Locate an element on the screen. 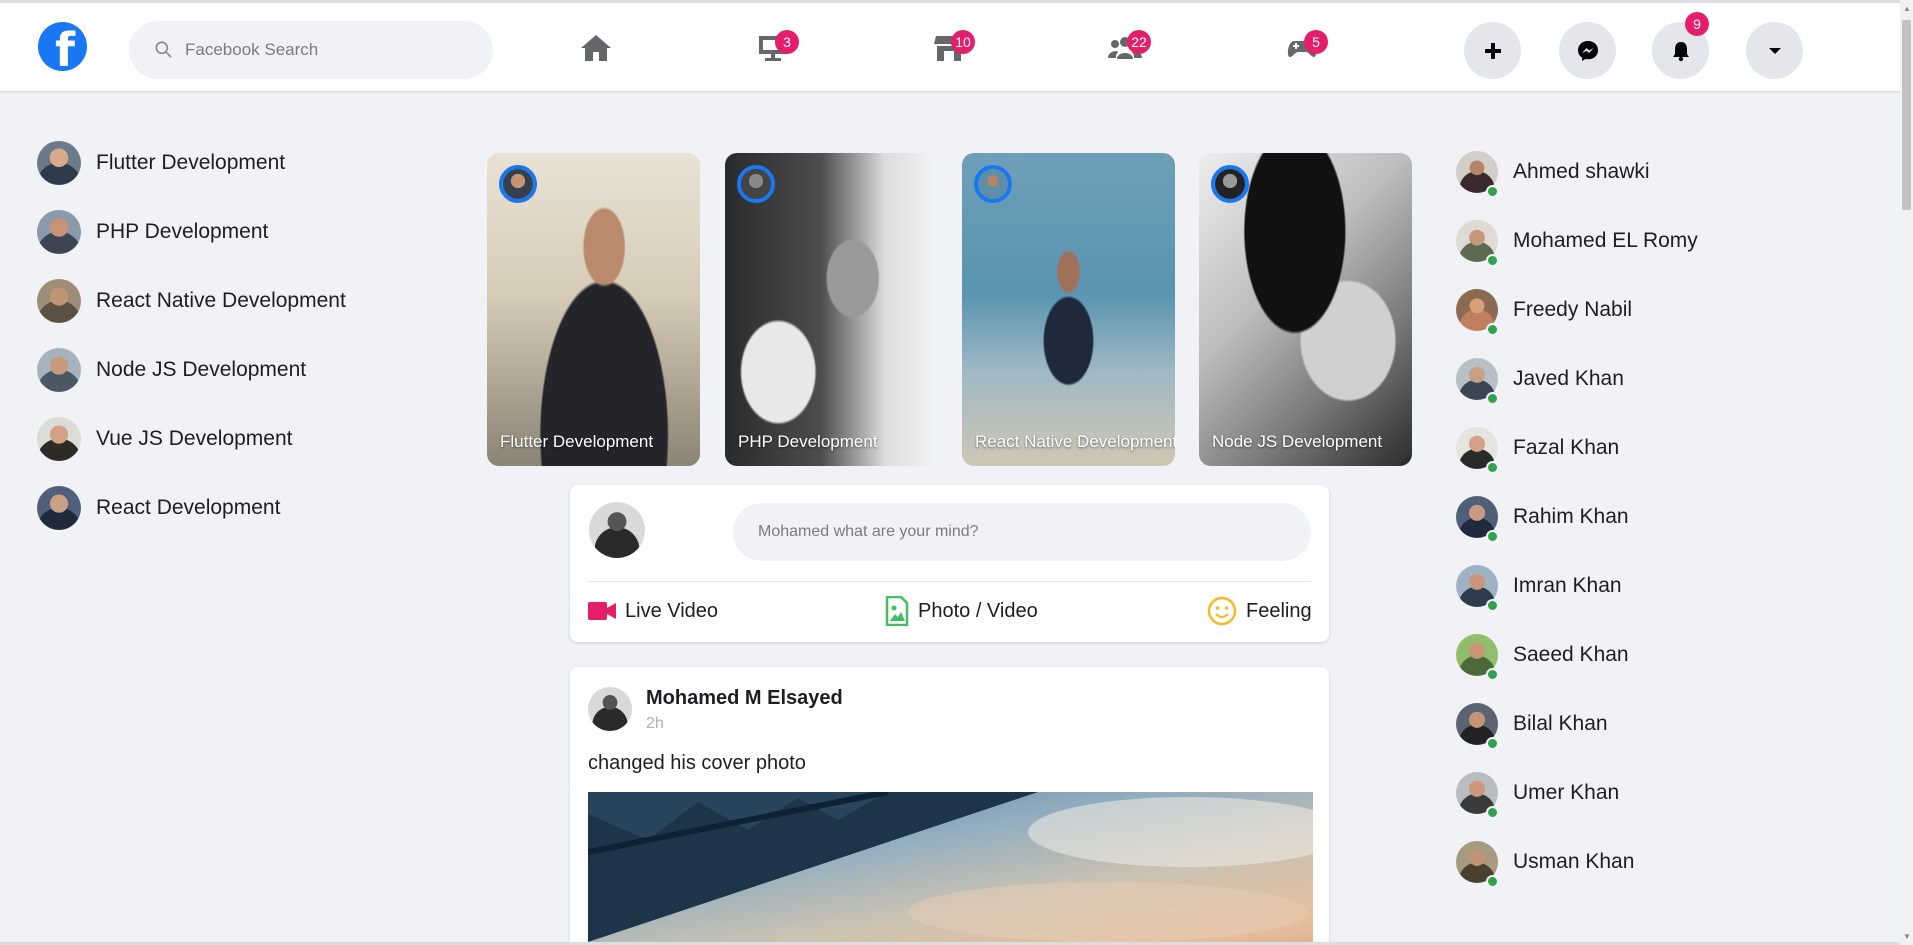  photo-video-button: Photo / Video is located at coordinates (961, 611).